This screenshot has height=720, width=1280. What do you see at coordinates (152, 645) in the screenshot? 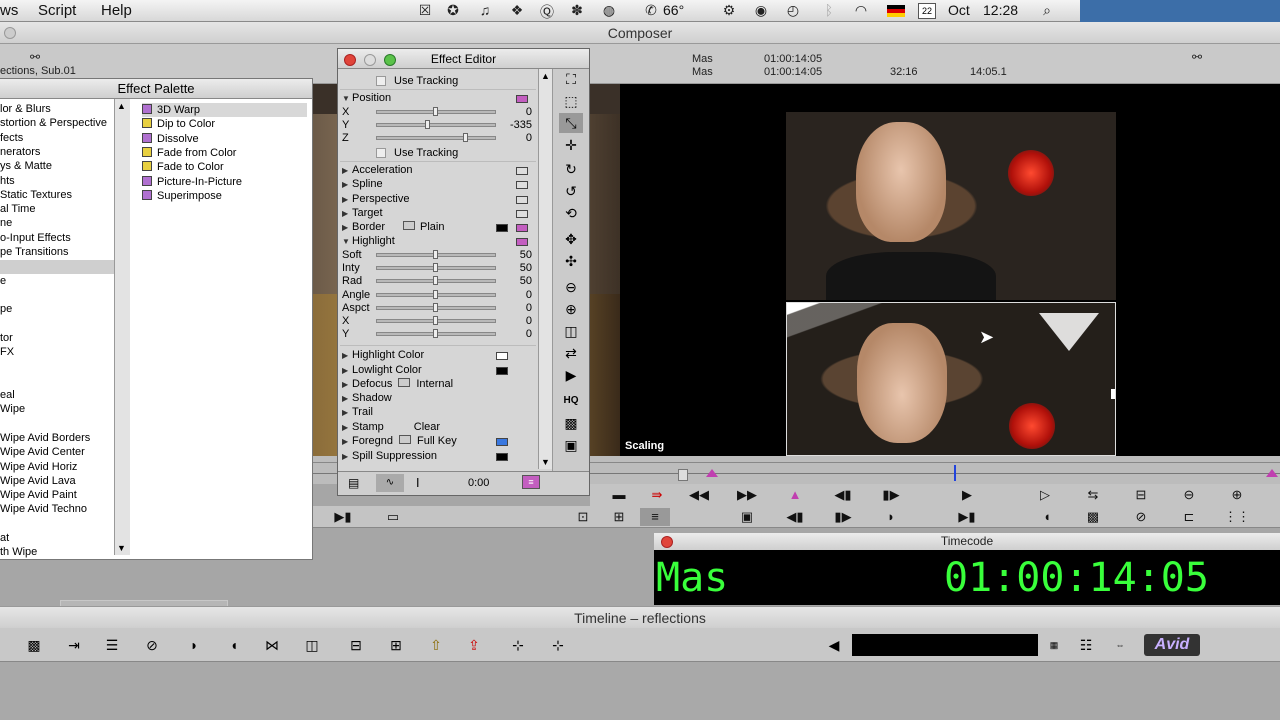
I see `clear-icon: ⊘` at bounding box center [152, 645].